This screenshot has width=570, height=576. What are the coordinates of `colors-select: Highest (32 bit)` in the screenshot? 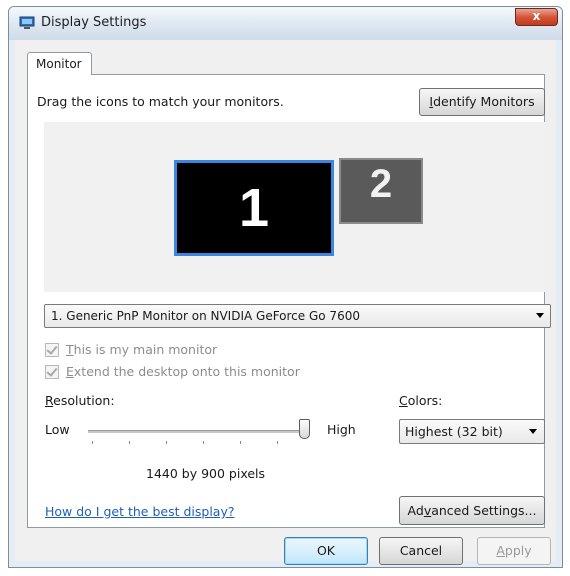 It's located at (472, 431).